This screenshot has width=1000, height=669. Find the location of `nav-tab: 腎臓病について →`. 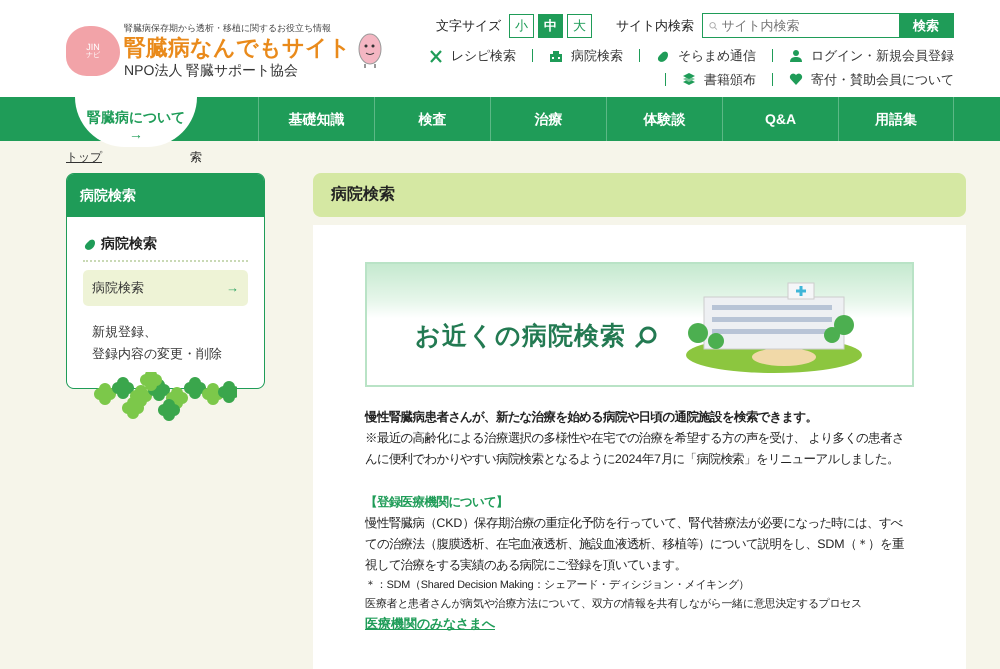

nav-tab: 腎臓病について → is located at coordinates (136, 122).